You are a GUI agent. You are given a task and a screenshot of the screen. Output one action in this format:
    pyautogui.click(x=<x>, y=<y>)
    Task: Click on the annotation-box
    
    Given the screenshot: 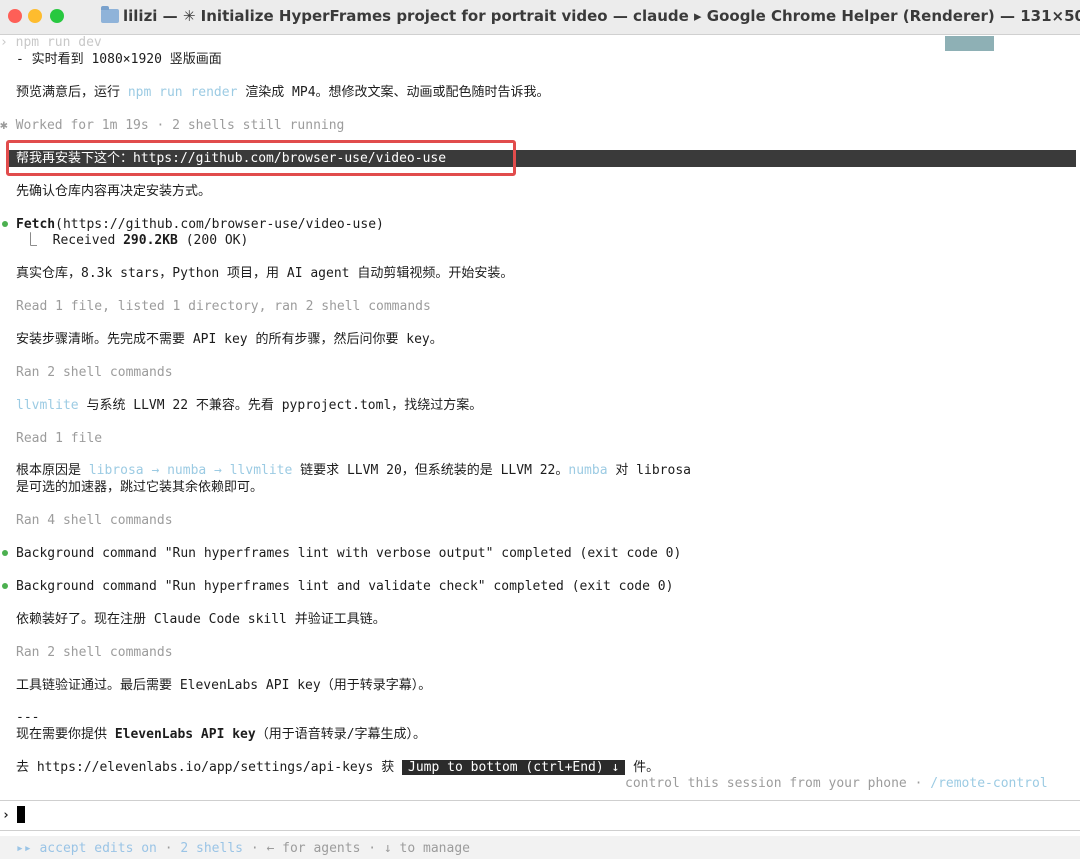 What is the action you would take?
    pyautogui.click(x=261, y=158)
    